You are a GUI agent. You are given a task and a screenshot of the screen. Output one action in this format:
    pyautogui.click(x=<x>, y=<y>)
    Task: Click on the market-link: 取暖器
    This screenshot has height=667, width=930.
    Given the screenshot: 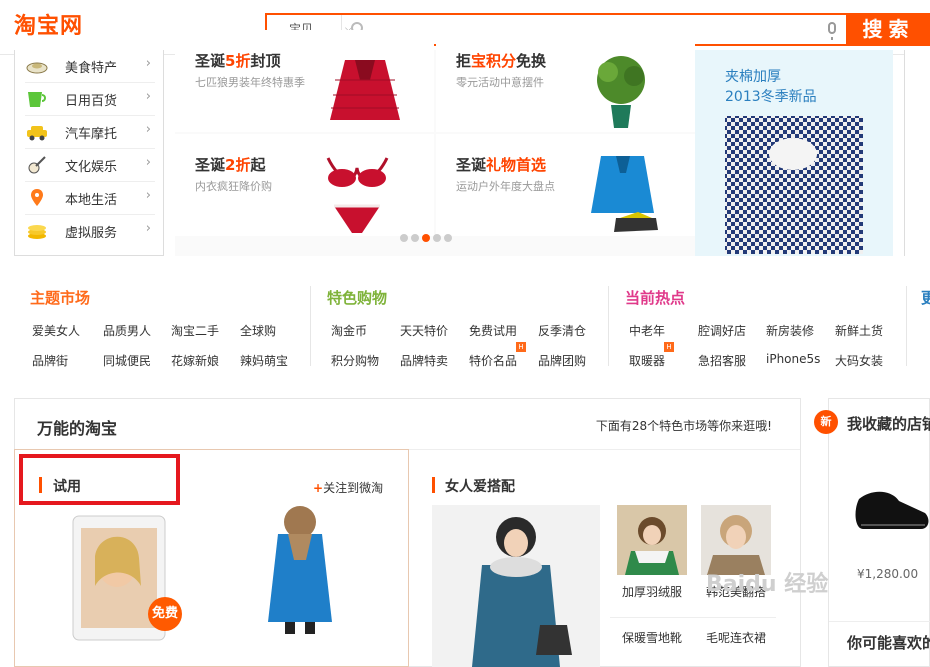 What is the action you would take?
    pyautogui.click(x=647, y=360)
    